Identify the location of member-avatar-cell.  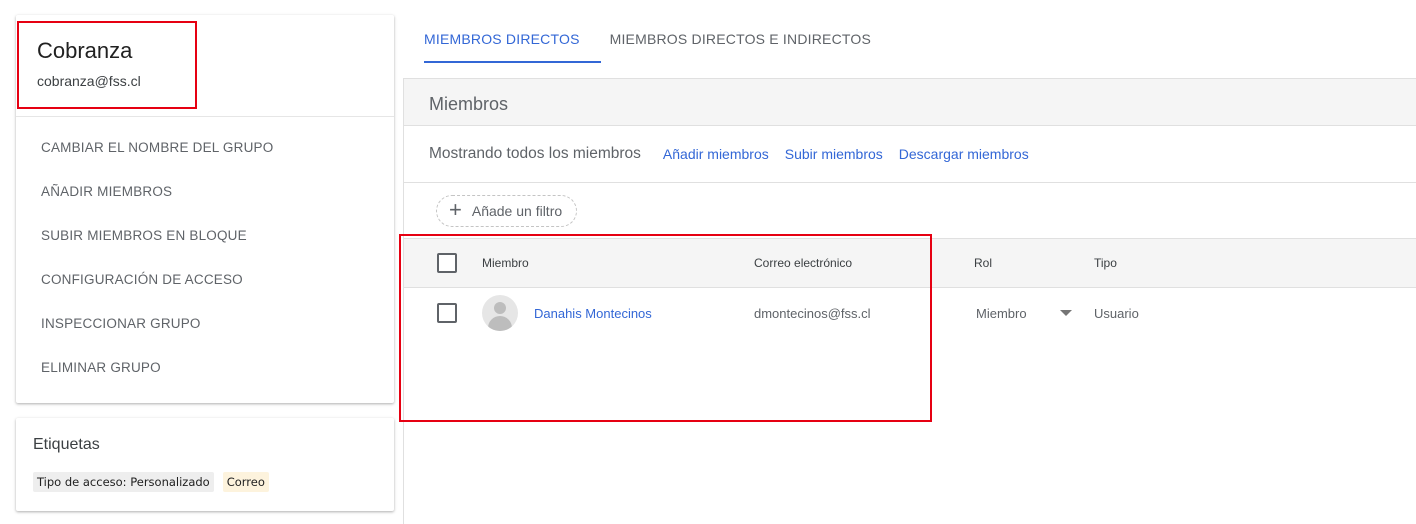
(500, 313).